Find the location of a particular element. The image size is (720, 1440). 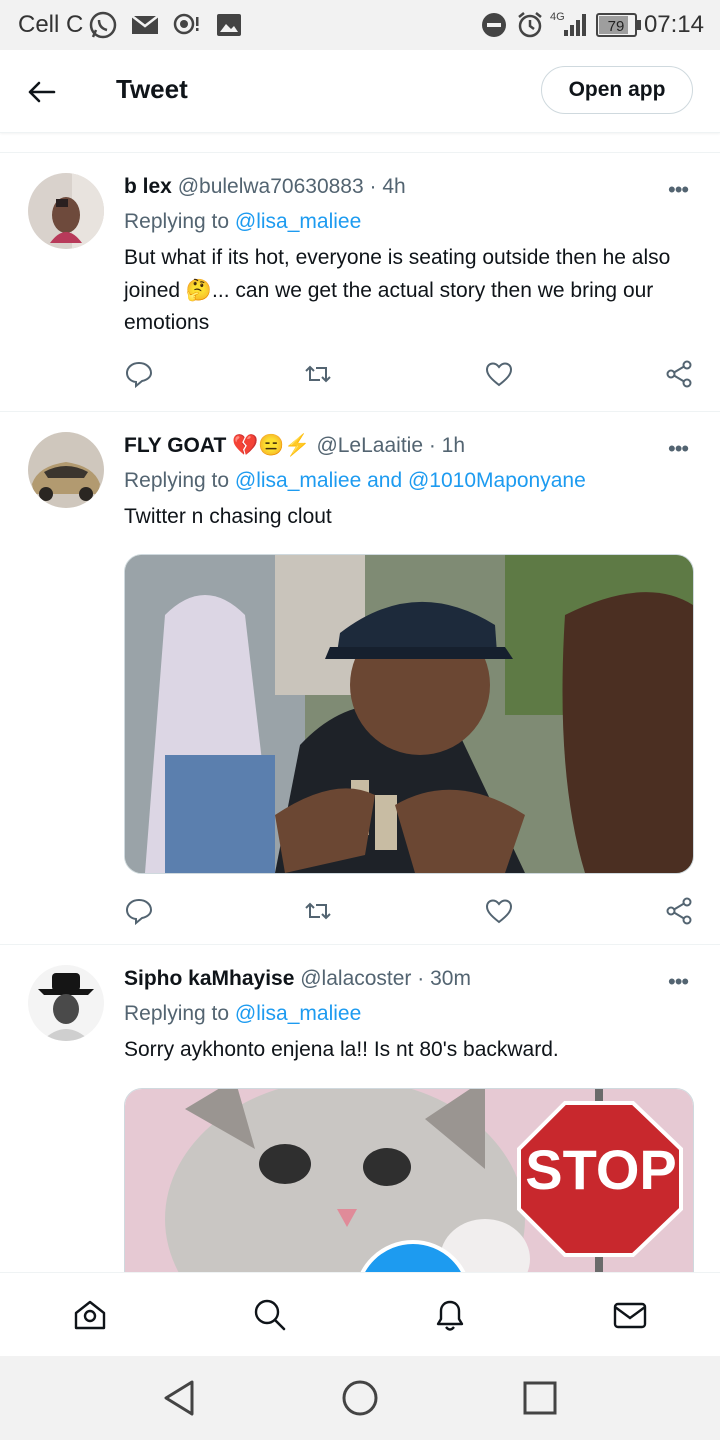

signal-icon: 4G is located at coordinates (570, 26).